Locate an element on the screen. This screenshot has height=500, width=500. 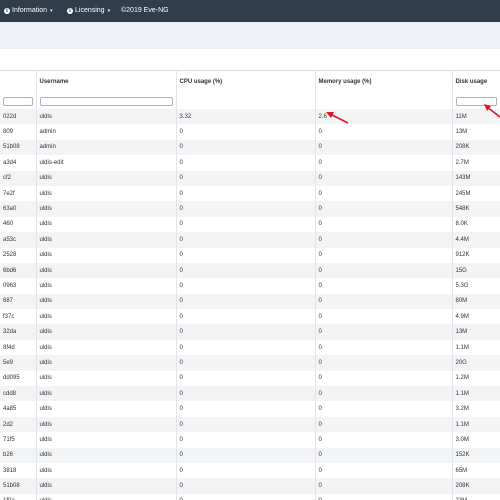
licensing-menu-label: Licensing is located at coordinates (90, 10).